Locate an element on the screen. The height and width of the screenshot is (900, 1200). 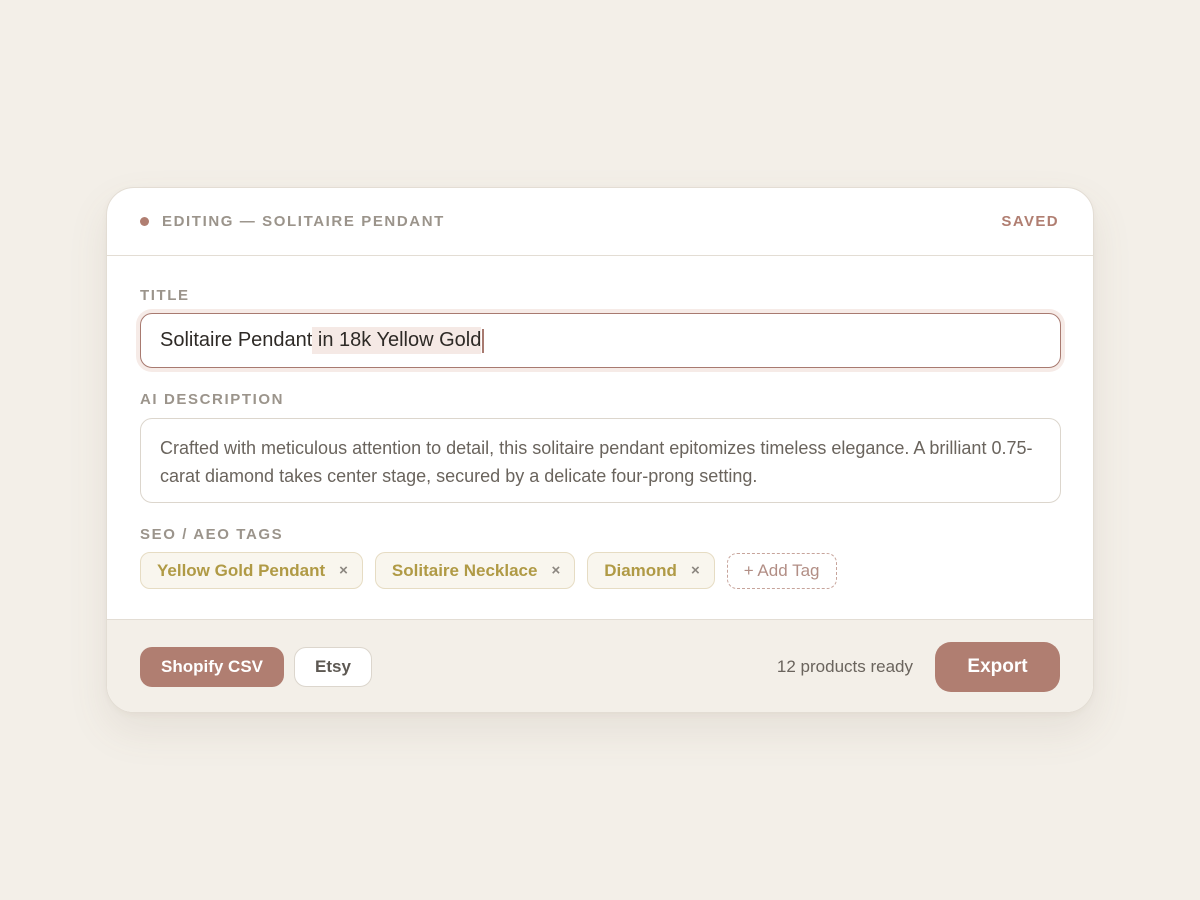
status-dot-icon is located at coordinates (144, 221).